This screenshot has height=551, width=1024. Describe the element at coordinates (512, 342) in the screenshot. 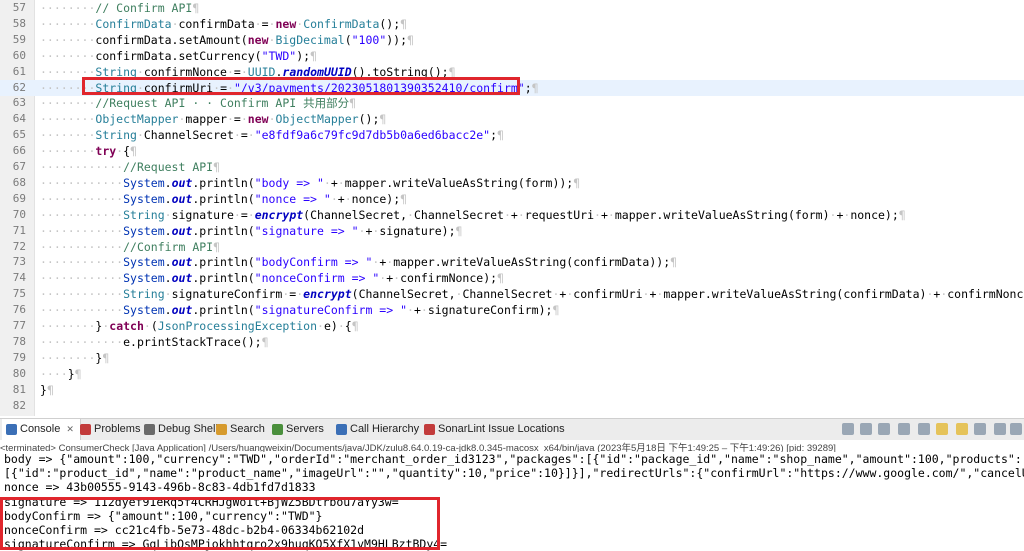

I see `code-line: 78 ············e.printStackTrace();¶` at that location.